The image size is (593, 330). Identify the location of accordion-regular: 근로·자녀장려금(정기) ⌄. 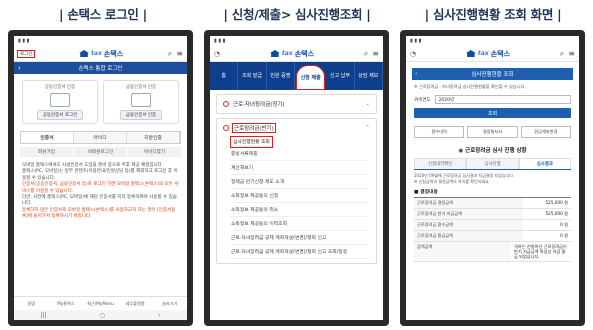
(296, 104).